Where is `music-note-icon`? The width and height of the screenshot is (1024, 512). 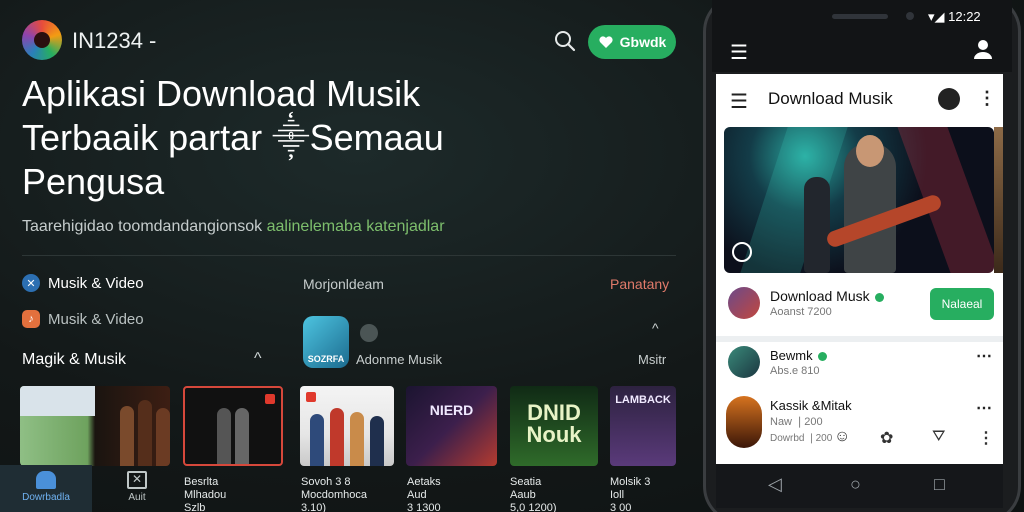 music-note-icon is located at coordinates (949, 99).